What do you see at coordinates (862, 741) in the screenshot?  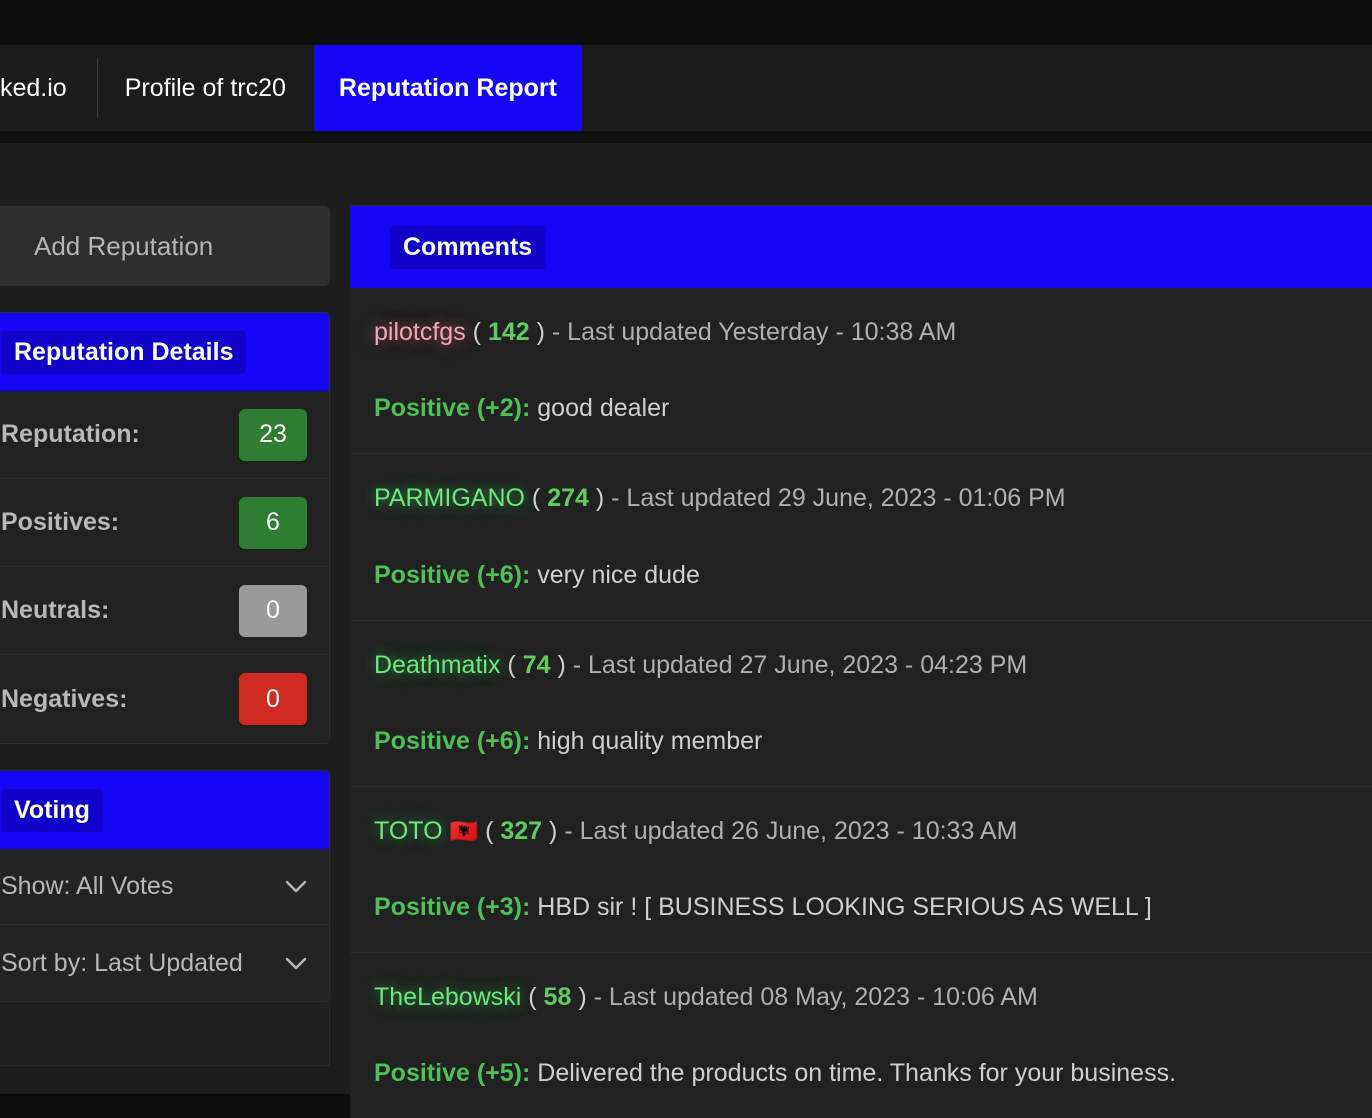 I see `comment-body: Positive (+6): high quality member` at bounding box center [862, 741].